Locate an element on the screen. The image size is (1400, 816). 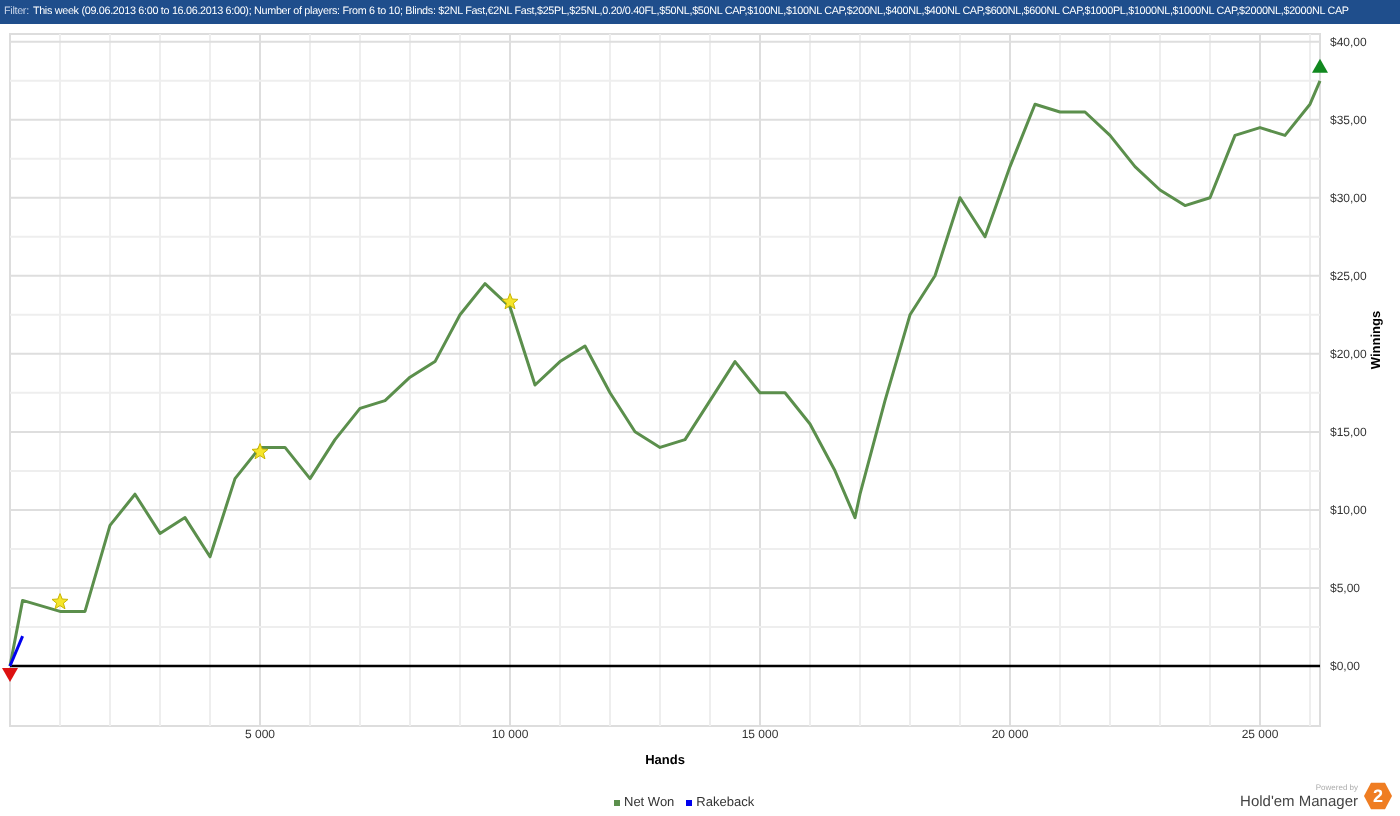
brand-badge: 2 is located at coordinates (1378, 796).